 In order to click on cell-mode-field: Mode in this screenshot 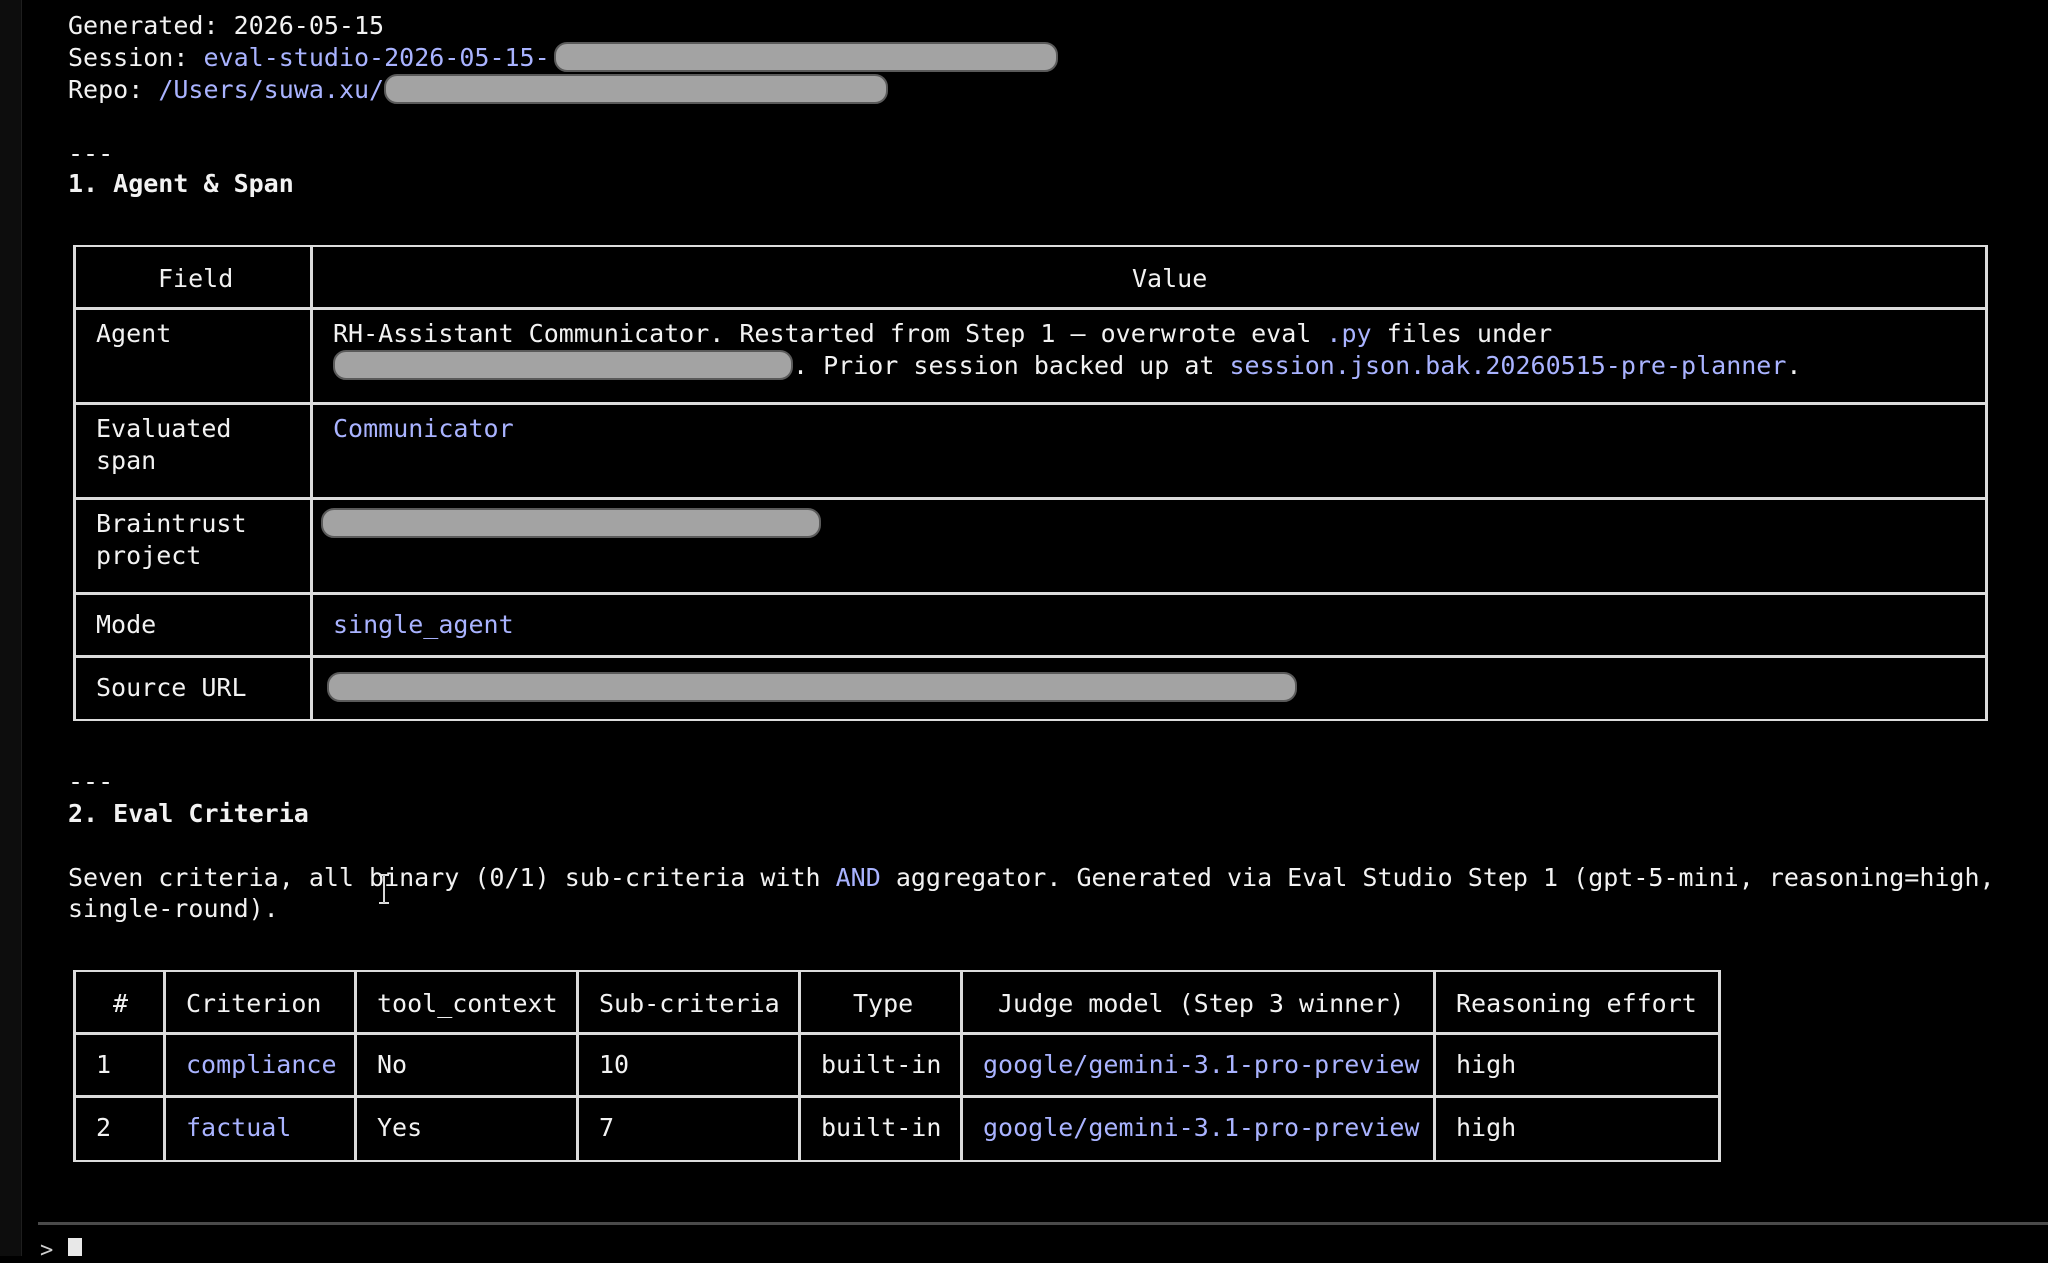, I will do `click(194, 625)`.